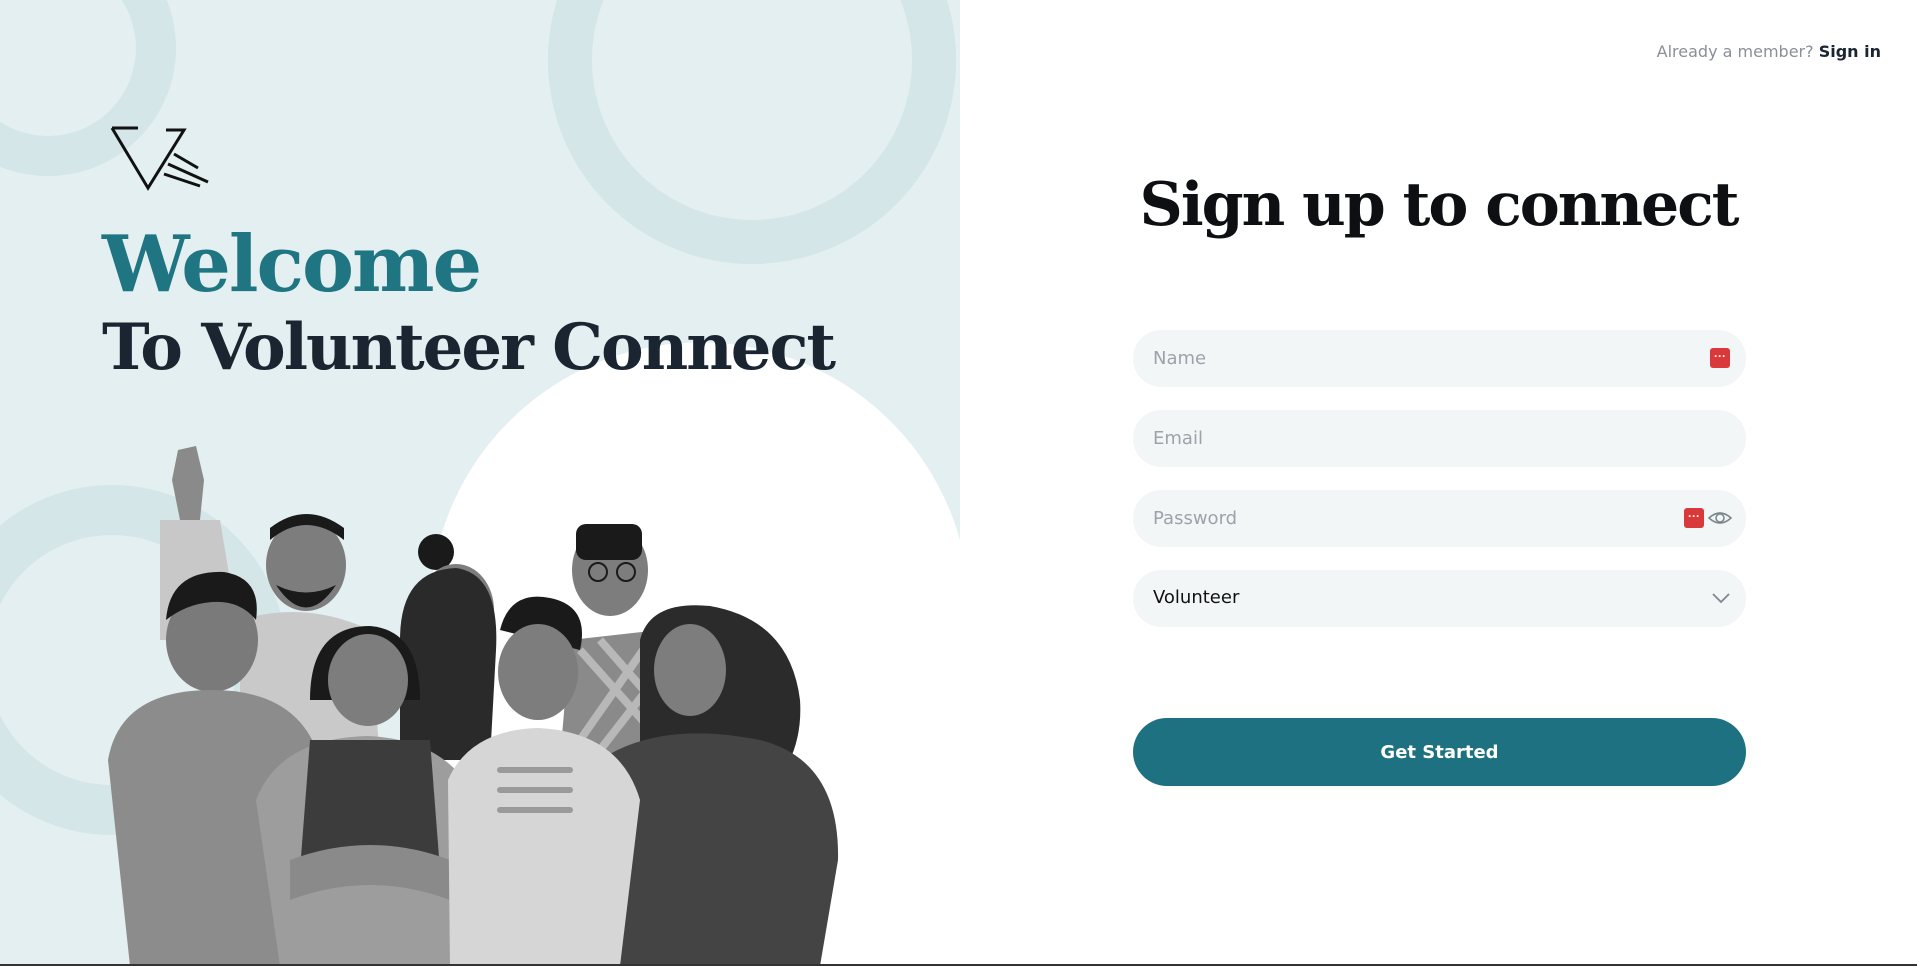 The width and height of the screenshot is (1917, 966). Describe the element at coordinates (1439, 752) in the screenshot. I see `get-started-button: Get Started` at that location.